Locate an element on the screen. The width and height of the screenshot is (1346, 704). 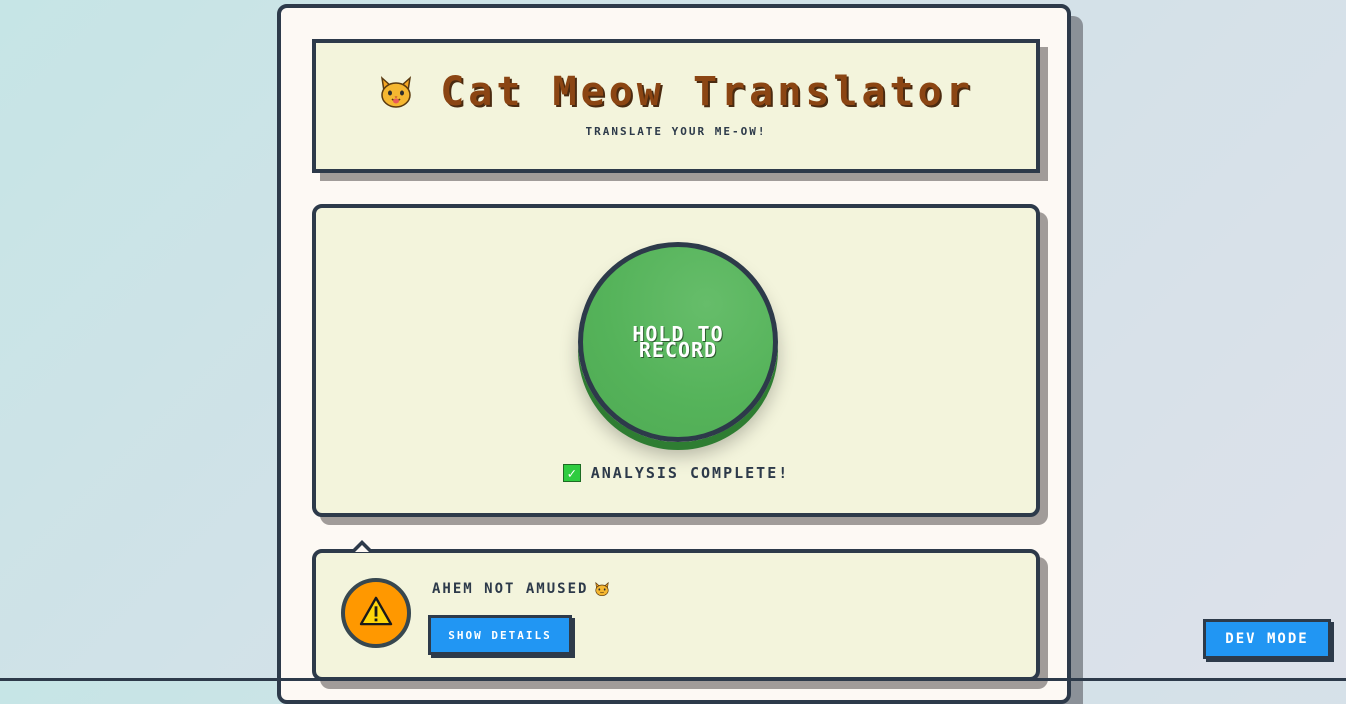
warning-icon is located at coordinates (376, 613).